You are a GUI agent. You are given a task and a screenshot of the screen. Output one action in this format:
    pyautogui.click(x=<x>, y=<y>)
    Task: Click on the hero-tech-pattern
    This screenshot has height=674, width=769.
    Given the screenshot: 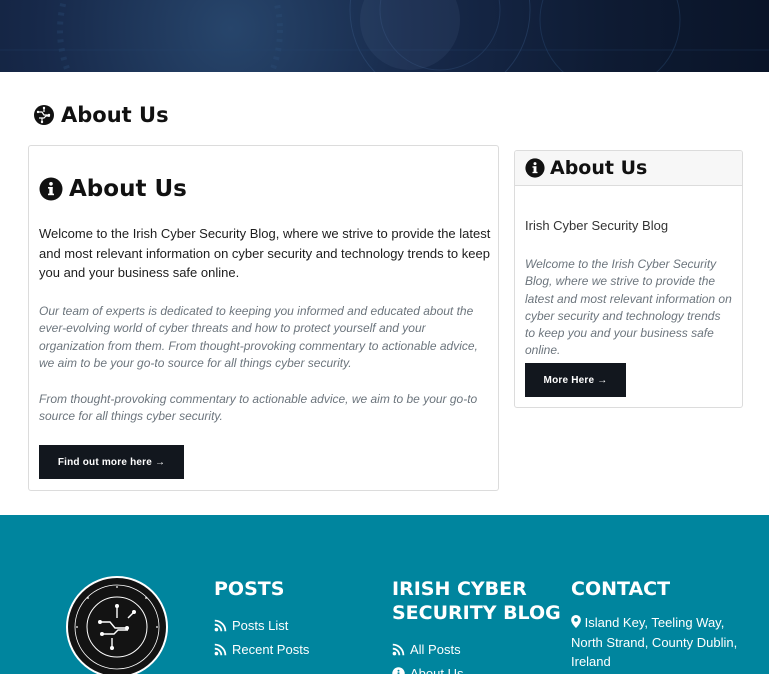 What is the action you would take?
    pyautogui.click(x=384, y=36)
    